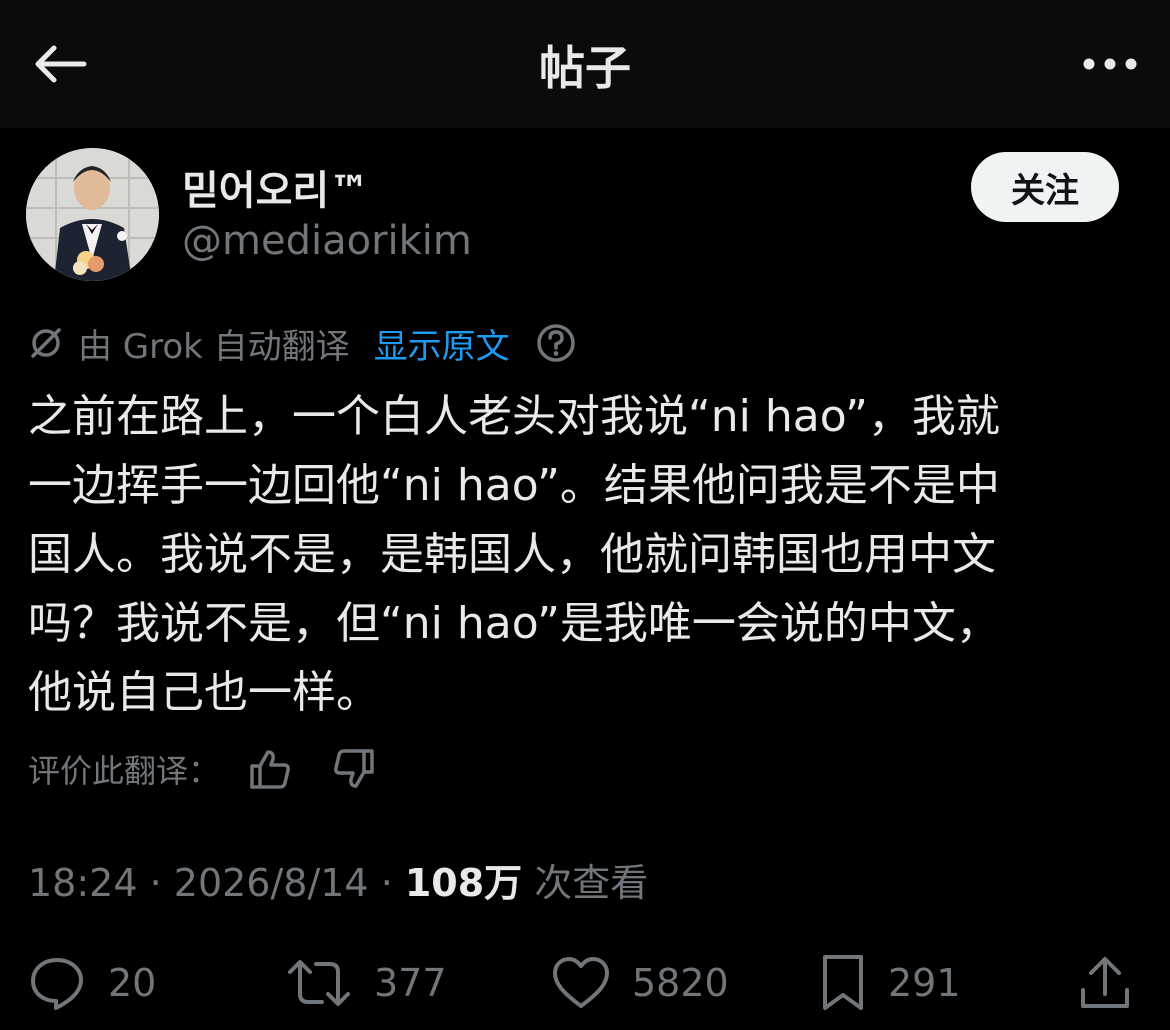 This screenshot has height=1030, width=1170. I want to click on question-circle-icon, so click(555, 343).